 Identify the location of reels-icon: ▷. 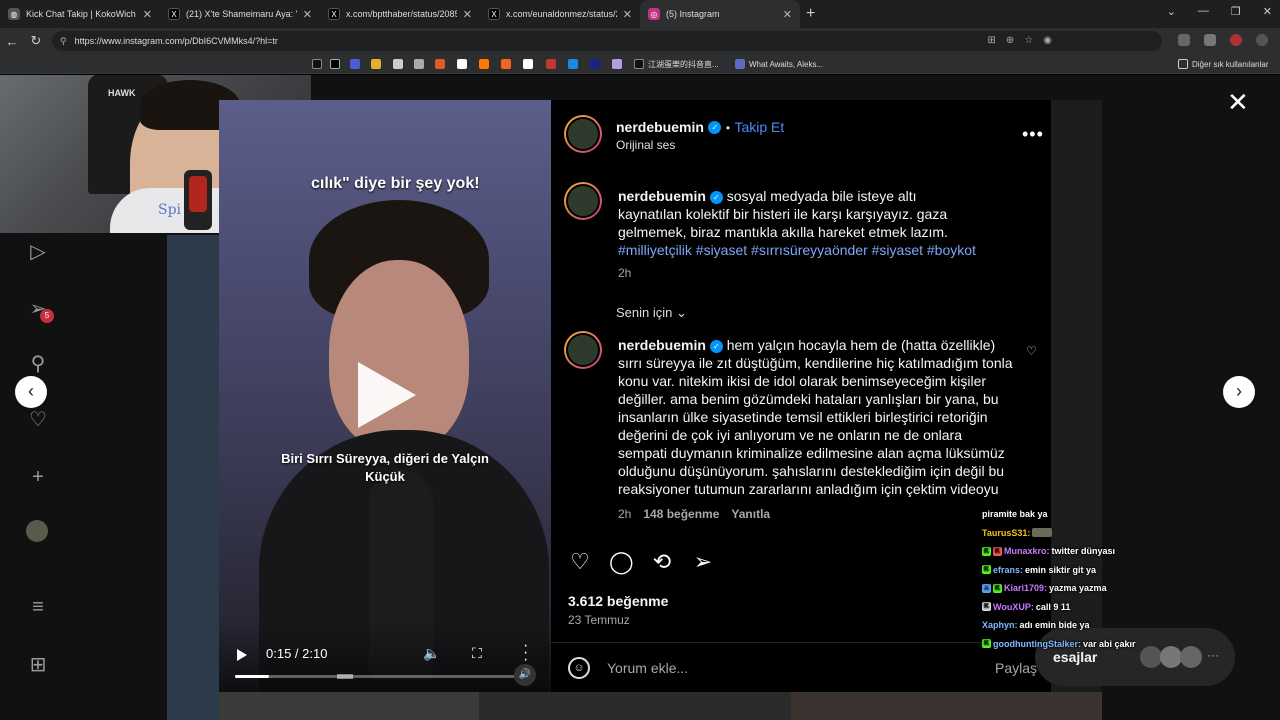
(38, 252).